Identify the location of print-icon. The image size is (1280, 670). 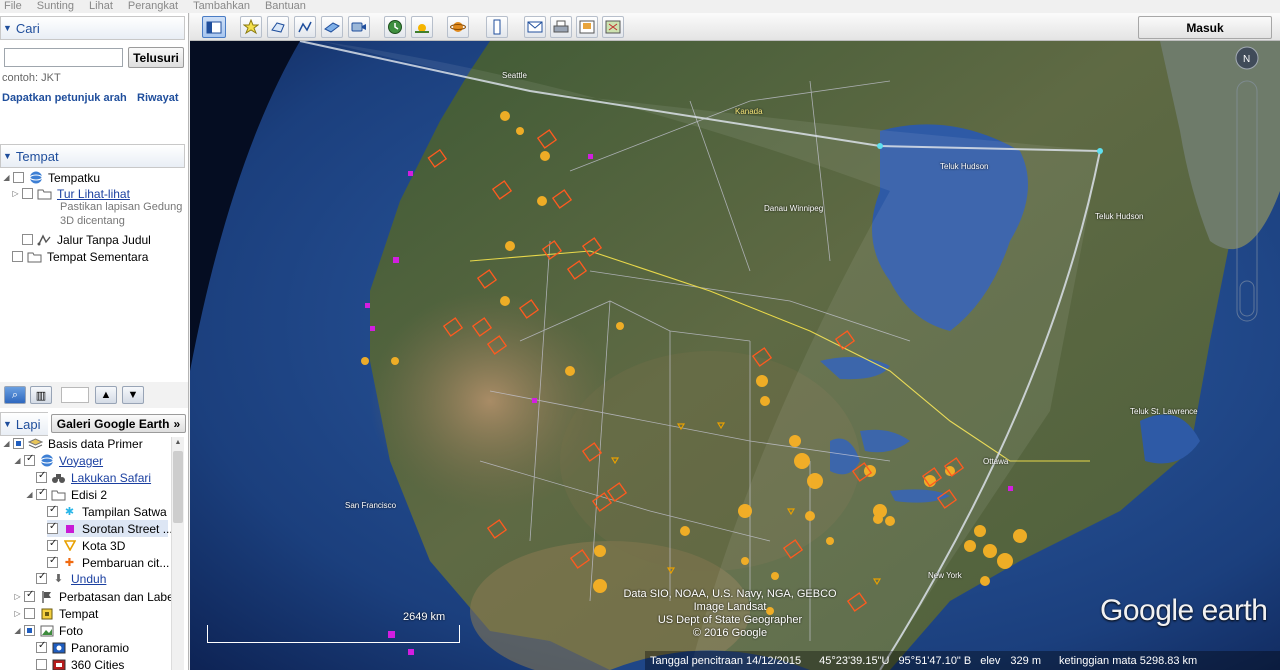
(561, 27).